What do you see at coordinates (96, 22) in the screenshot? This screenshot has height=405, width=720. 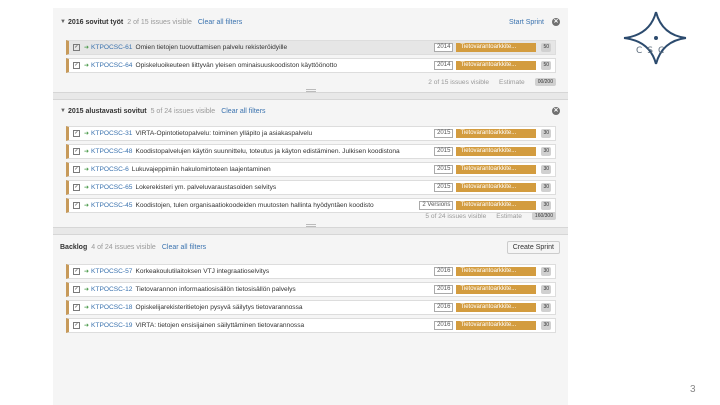 I see `sprint-title: 2016 sovitut työt` at bounding box center [96, 22].